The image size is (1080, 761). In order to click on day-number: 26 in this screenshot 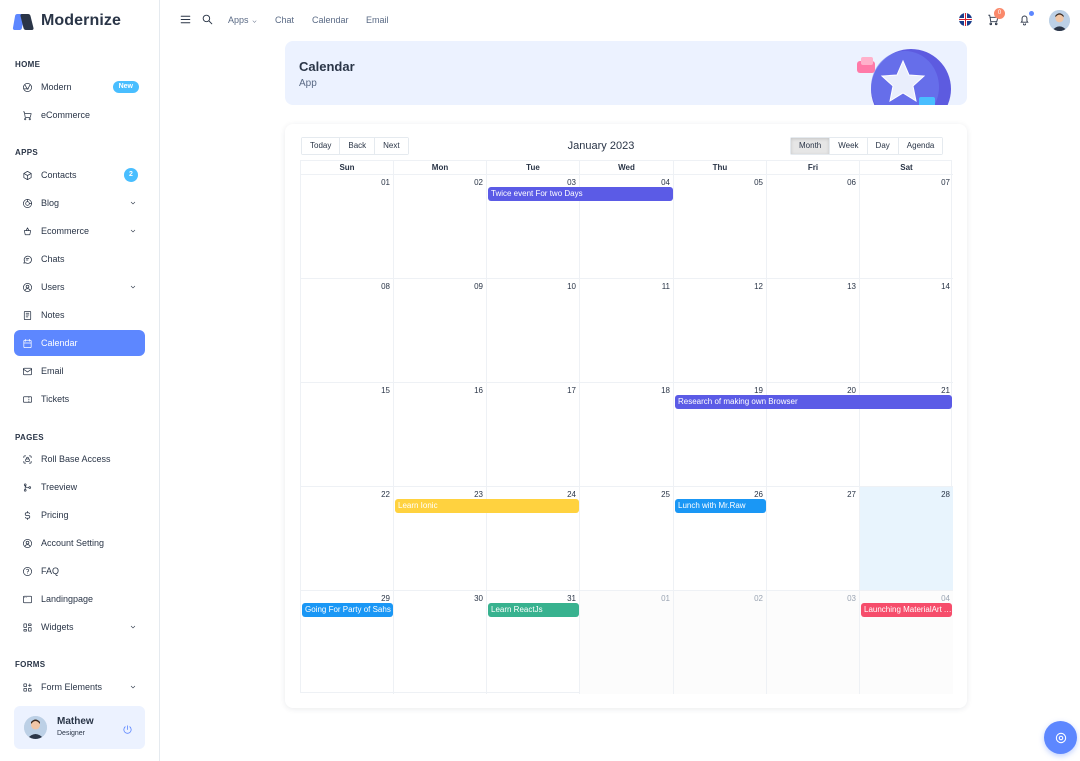, I will do `click(758, 494)`.